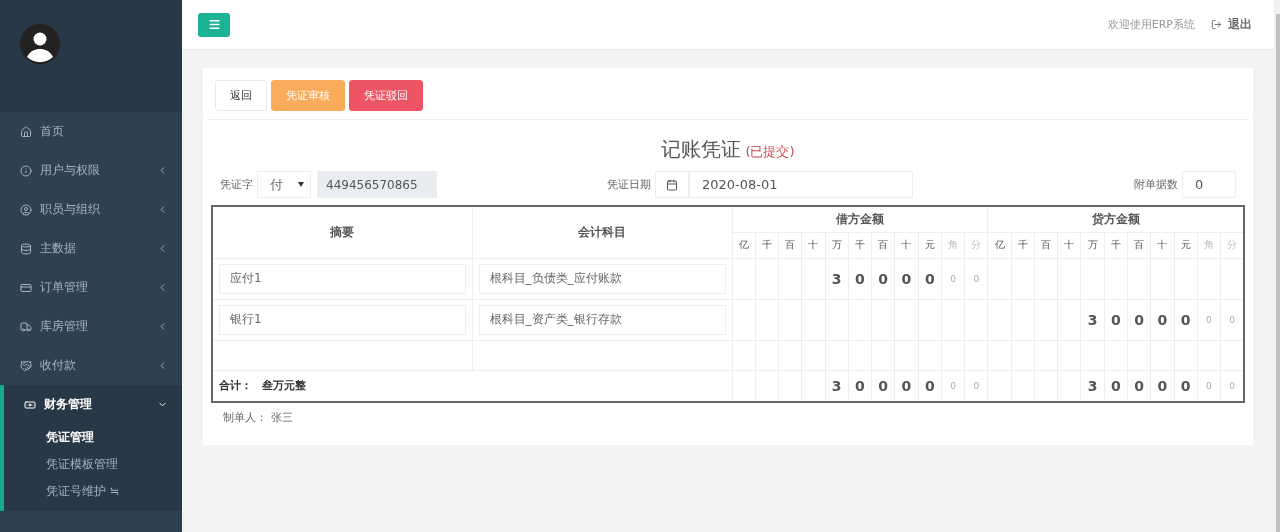 Image resolution: width=1280 pixels, height=532 pixels. What do you see at coordinates (91, 365) in the screenshot?
I see `sidebar-item: 收付款` at bounding box center [91, 365].